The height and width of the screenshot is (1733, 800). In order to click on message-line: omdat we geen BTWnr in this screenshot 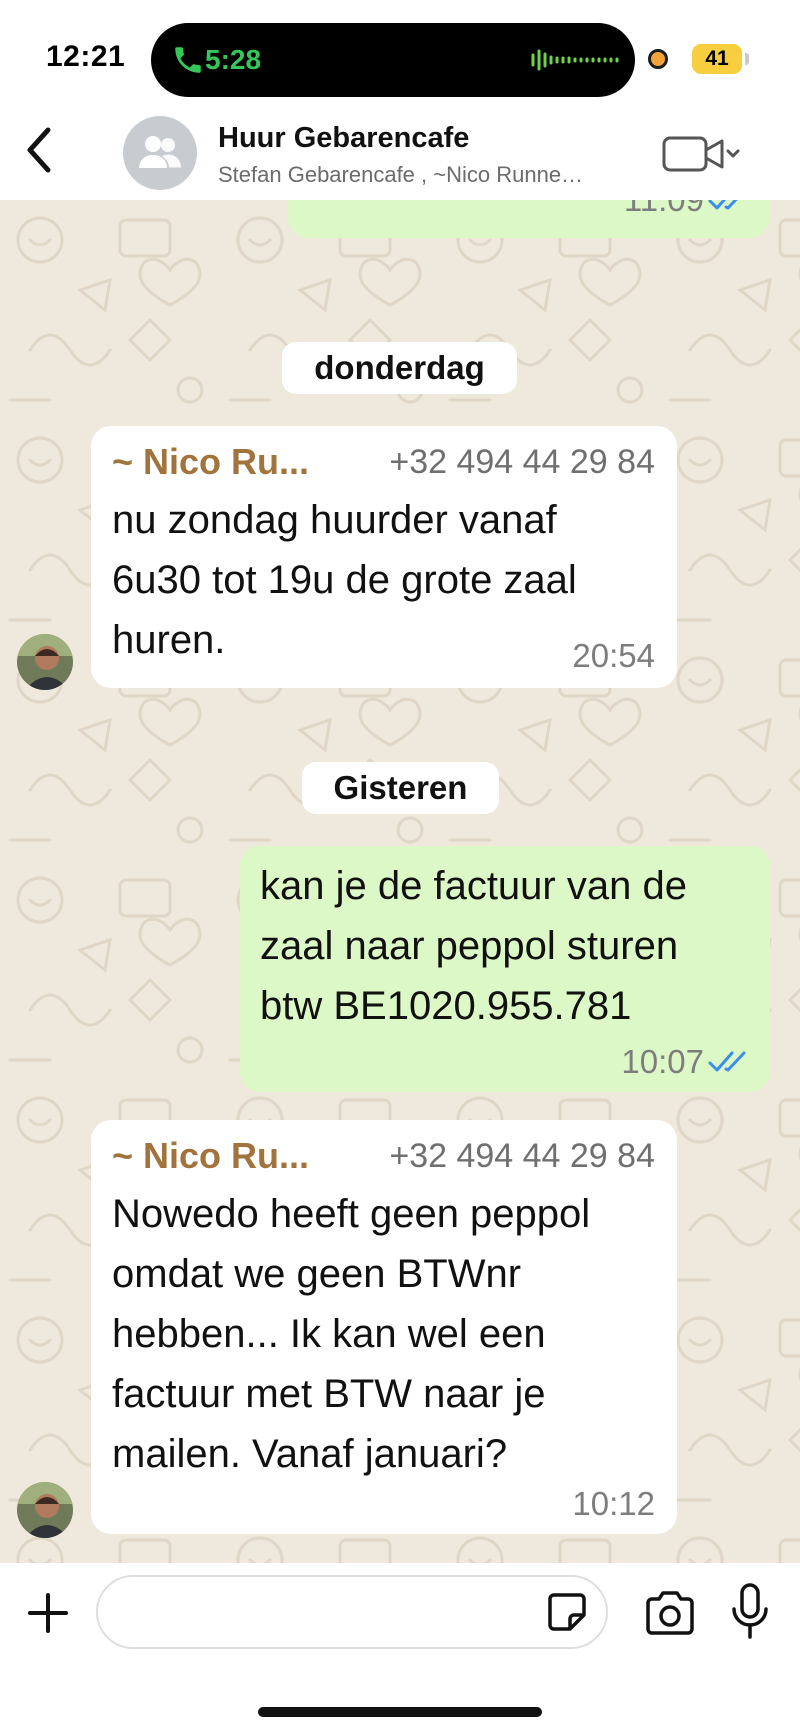, I will do `click(317, 1274)`.